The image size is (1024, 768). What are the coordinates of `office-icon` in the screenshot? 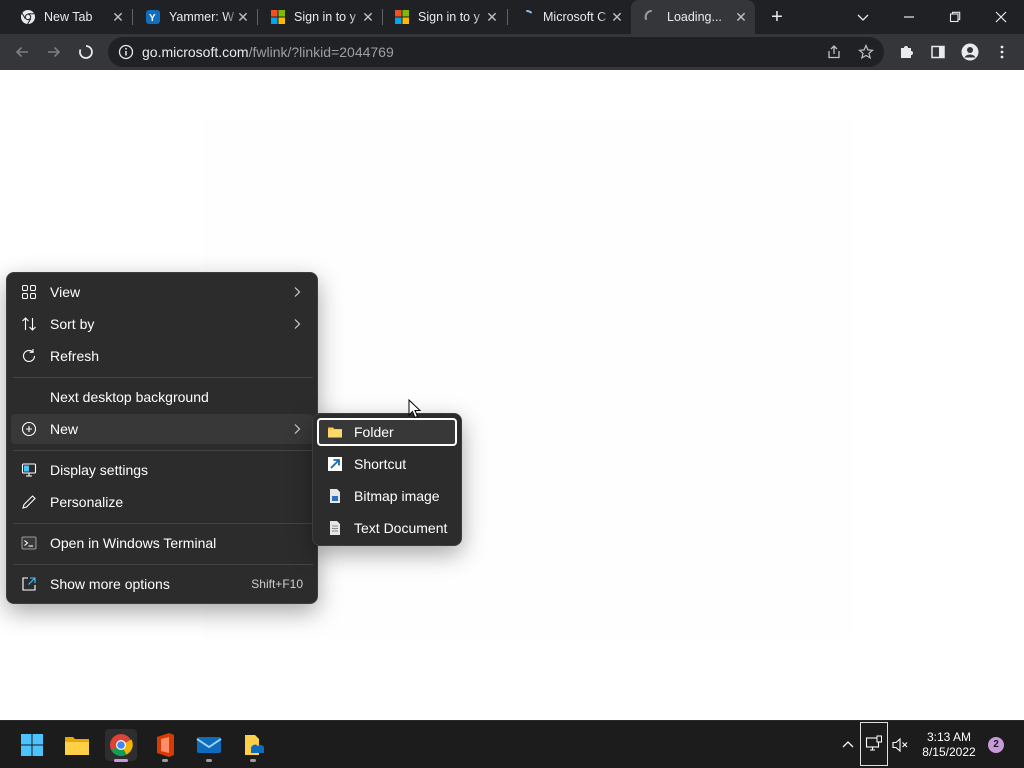 It's located at (165, 745).